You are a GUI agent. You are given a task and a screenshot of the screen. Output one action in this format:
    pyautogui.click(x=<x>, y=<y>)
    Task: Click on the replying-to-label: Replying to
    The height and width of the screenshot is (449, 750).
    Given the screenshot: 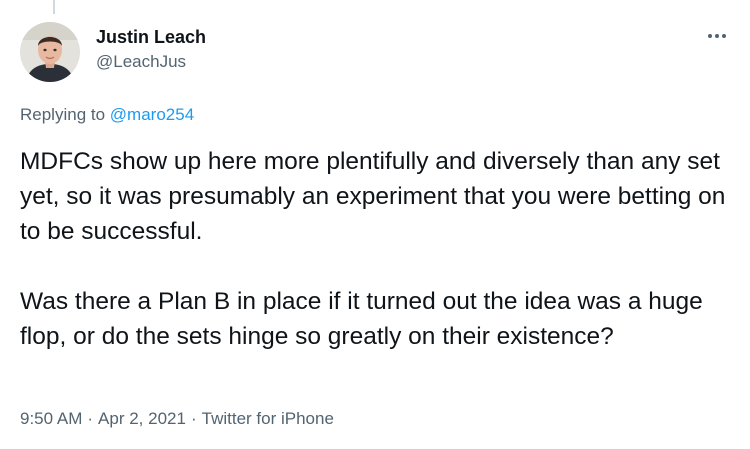 What is the action you would take?
    pyautogui.click(x=63, y=114)
    